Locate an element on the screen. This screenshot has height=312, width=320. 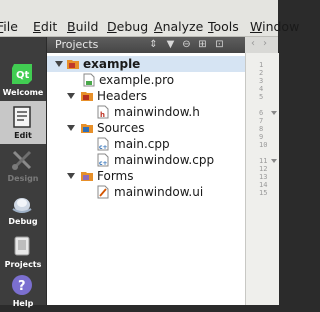
edit-document-icon is located at coordinates (22, 117).